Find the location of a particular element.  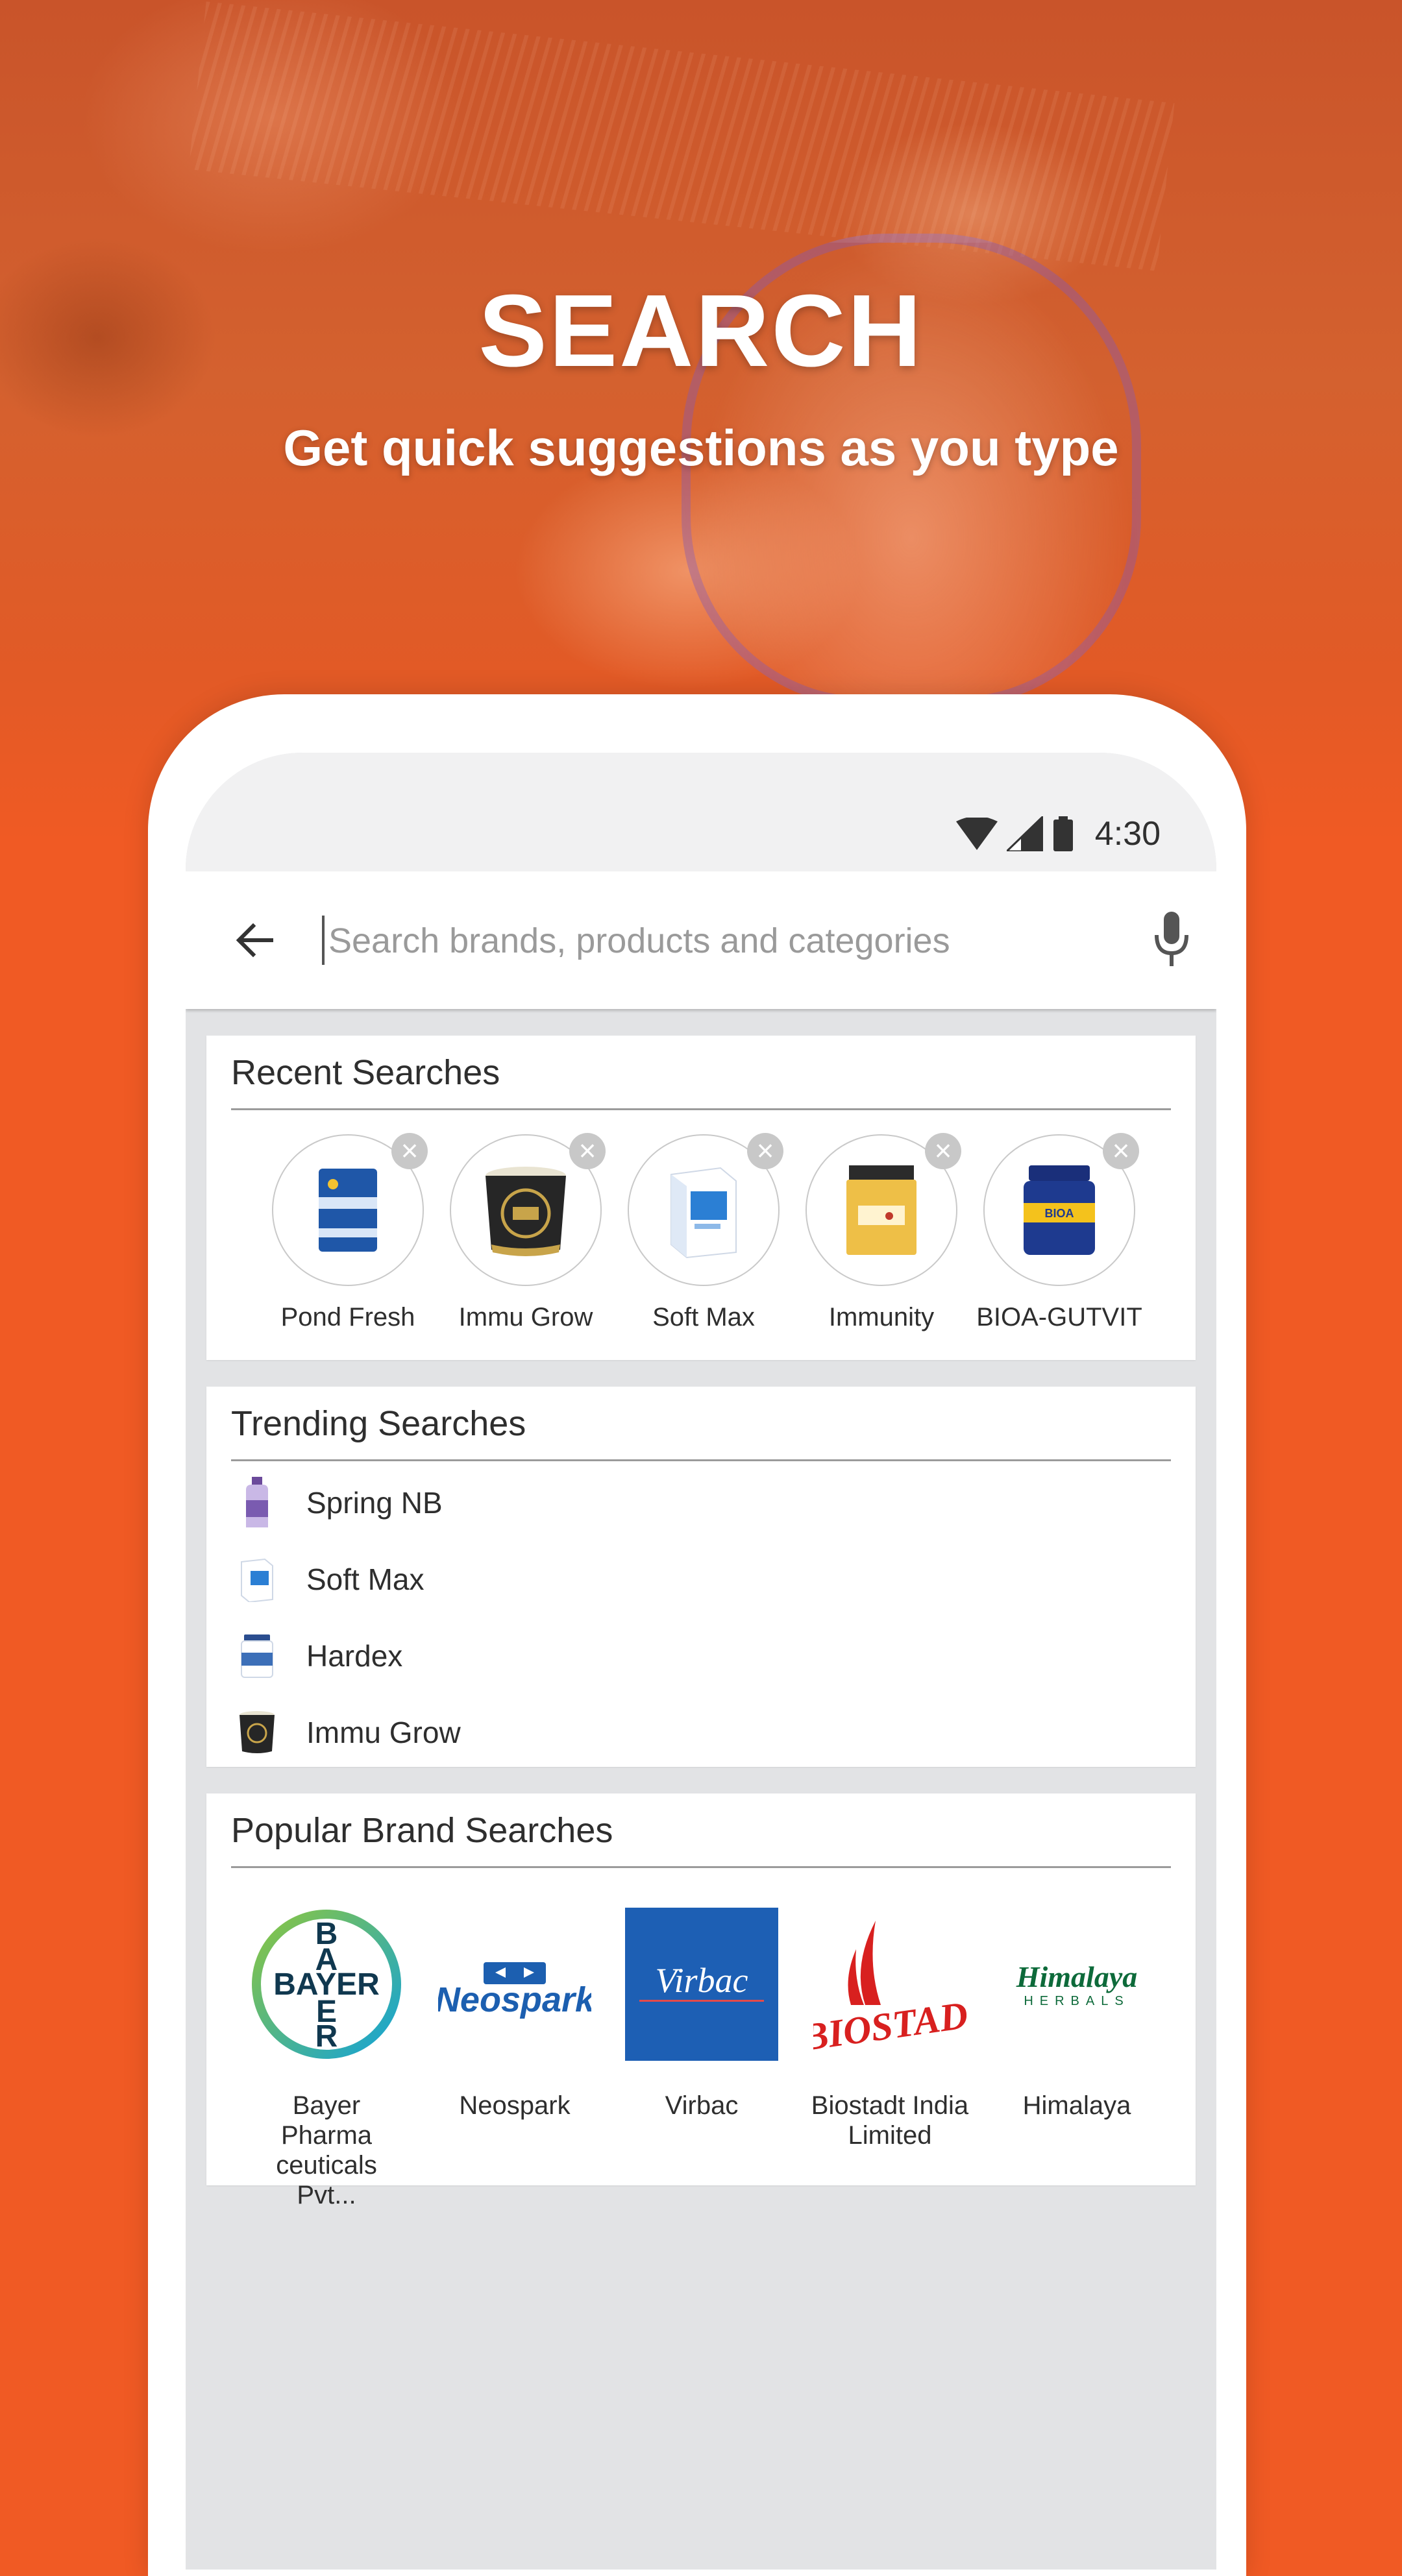

search-bar is located at coordinates (701, 940).